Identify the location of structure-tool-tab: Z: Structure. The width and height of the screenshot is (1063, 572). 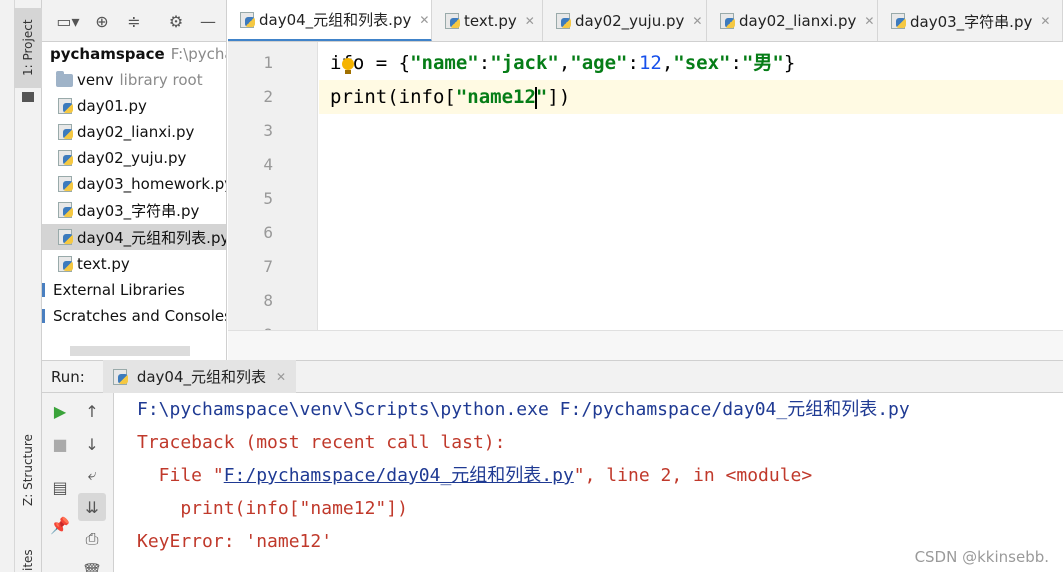
(28, 470).